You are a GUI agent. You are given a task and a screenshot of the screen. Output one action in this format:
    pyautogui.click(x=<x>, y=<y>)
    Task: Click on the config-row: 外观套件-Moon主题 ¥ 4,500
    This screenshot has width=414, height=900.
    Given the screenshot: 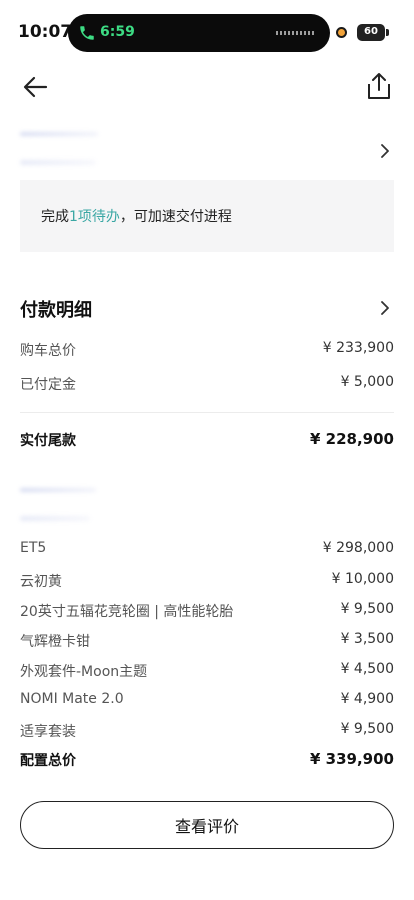 What is the action you would take?
    pyautogui.click(x=207, y=672)
    